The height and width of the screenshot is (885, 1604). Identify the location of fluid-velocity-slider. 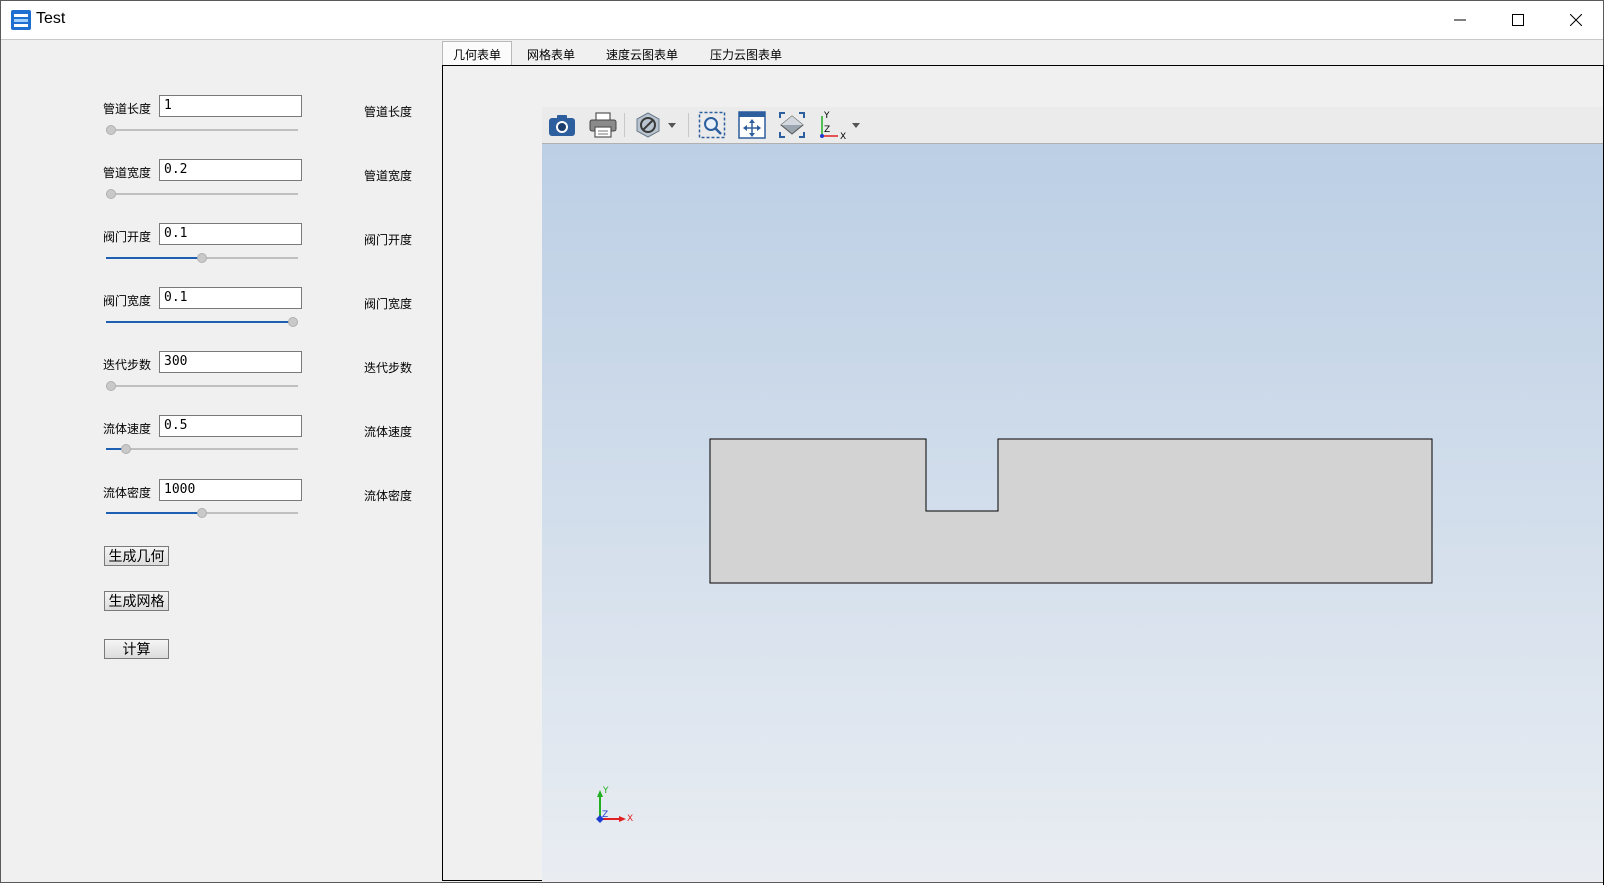
(202, 449).